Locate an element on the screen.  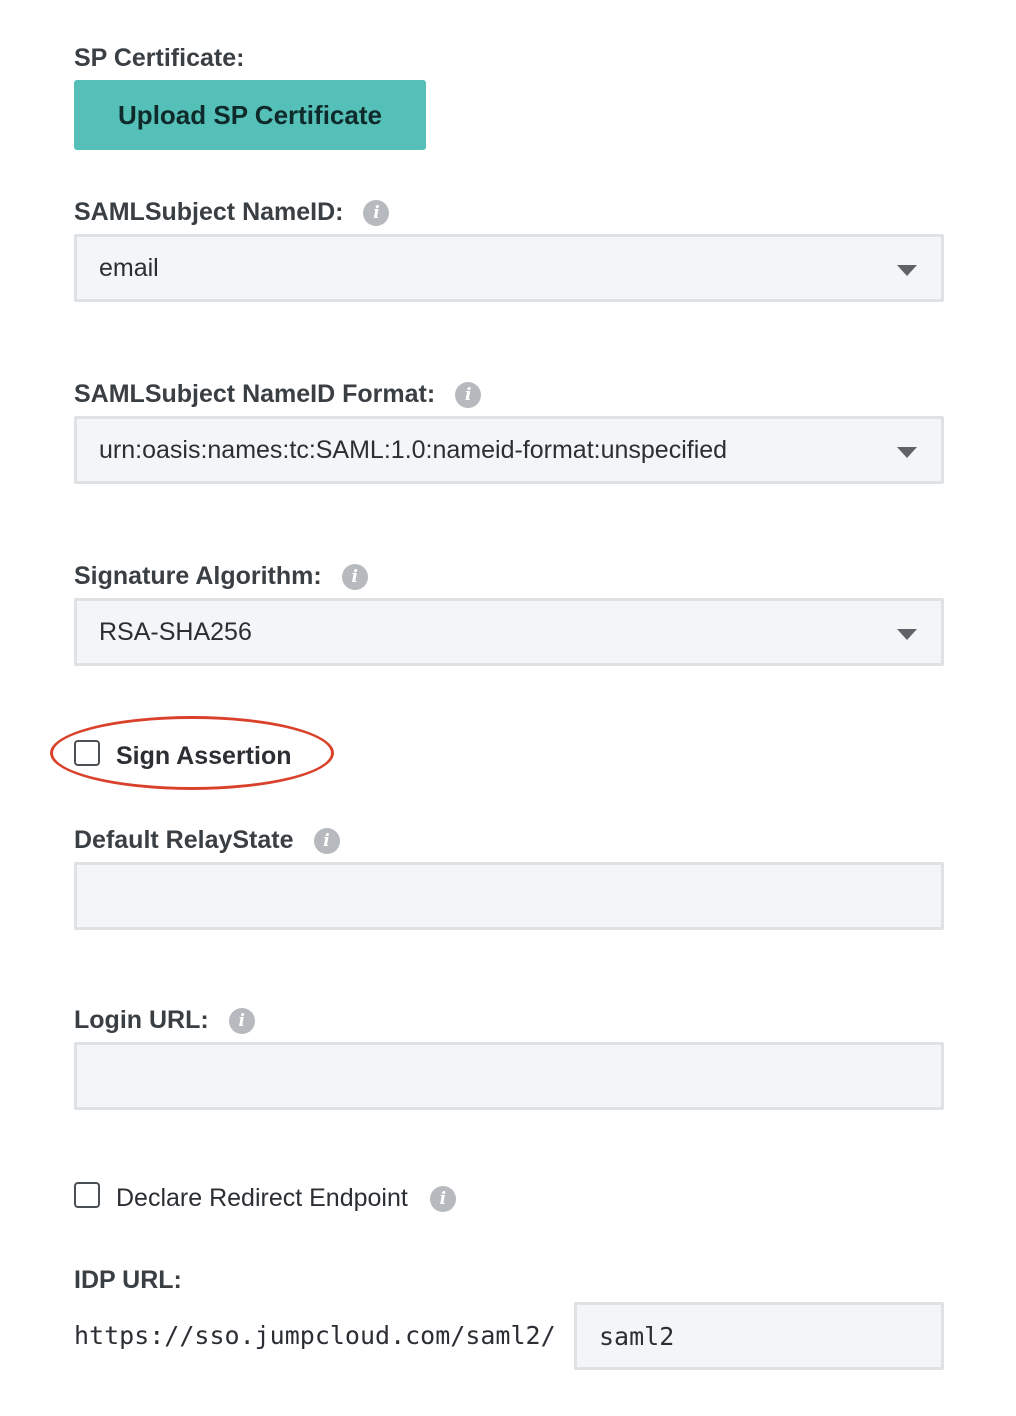
nameid-label-text: SAMLSubject NameID: is located at coordinates (209, 212).